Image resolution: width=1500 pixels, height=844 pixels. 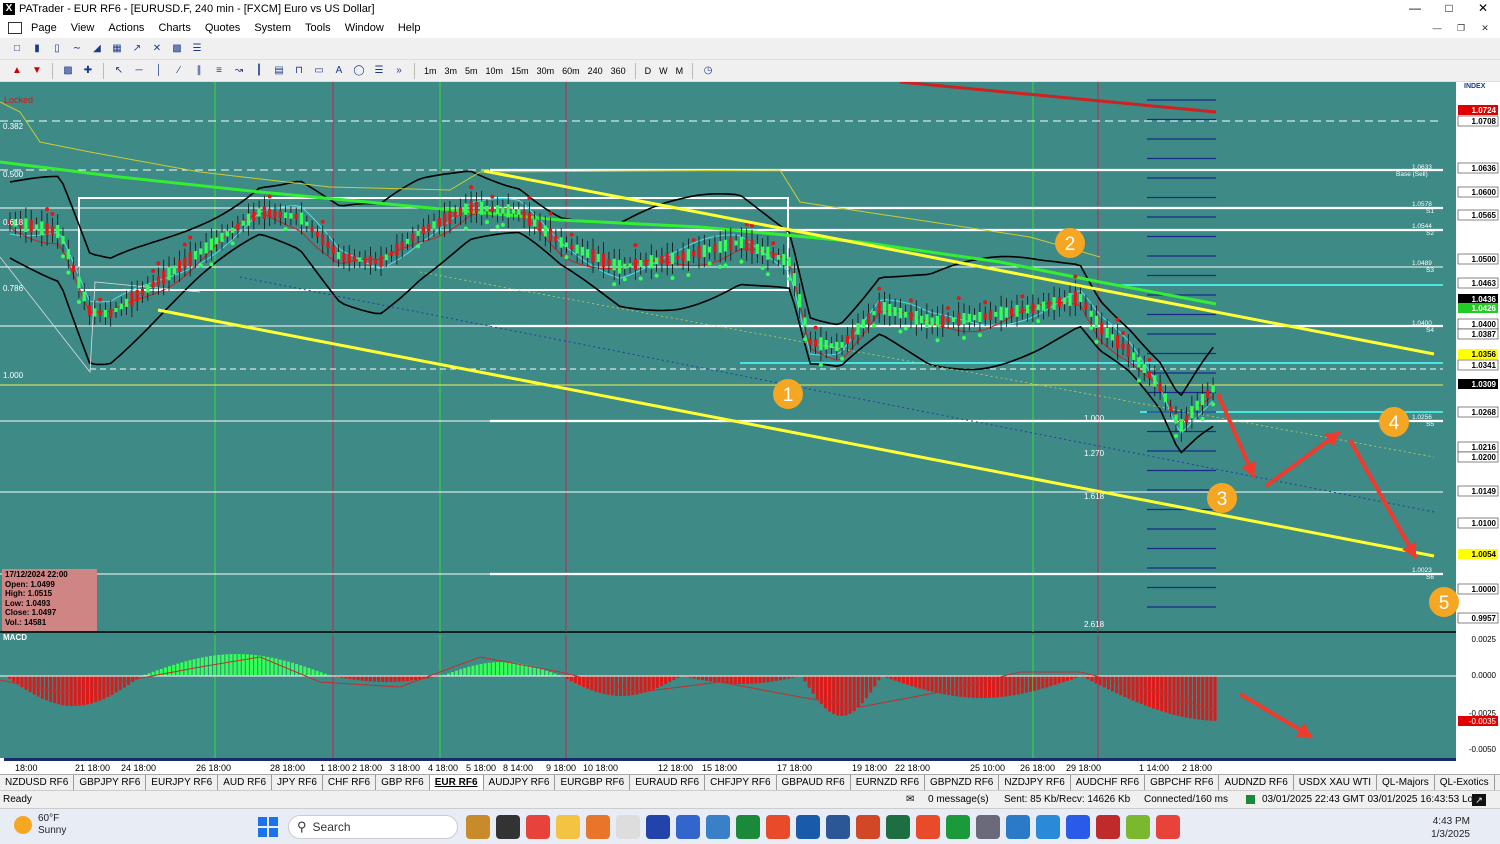 What do you see at coordinates (37, 782) in the screenshot?
I see `symbol-tab: NZDUSD RF6` at bounding box center [37, 782].